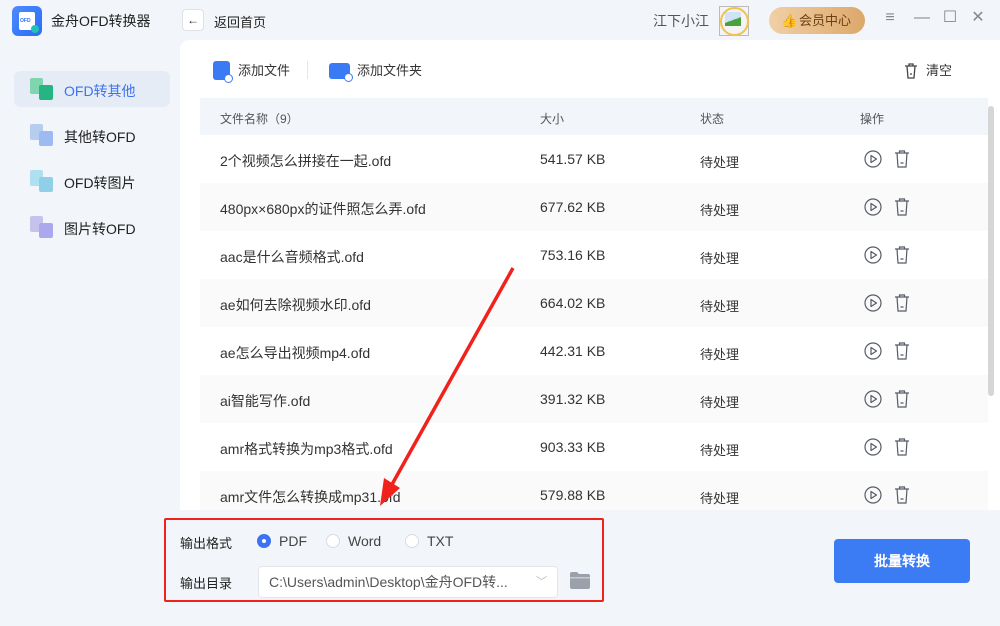 This screenshot has width=1000, height=626. Describe the element at coordinates (950, 18) in the screenshot. I see `maximize-icon: ☐` at that location.